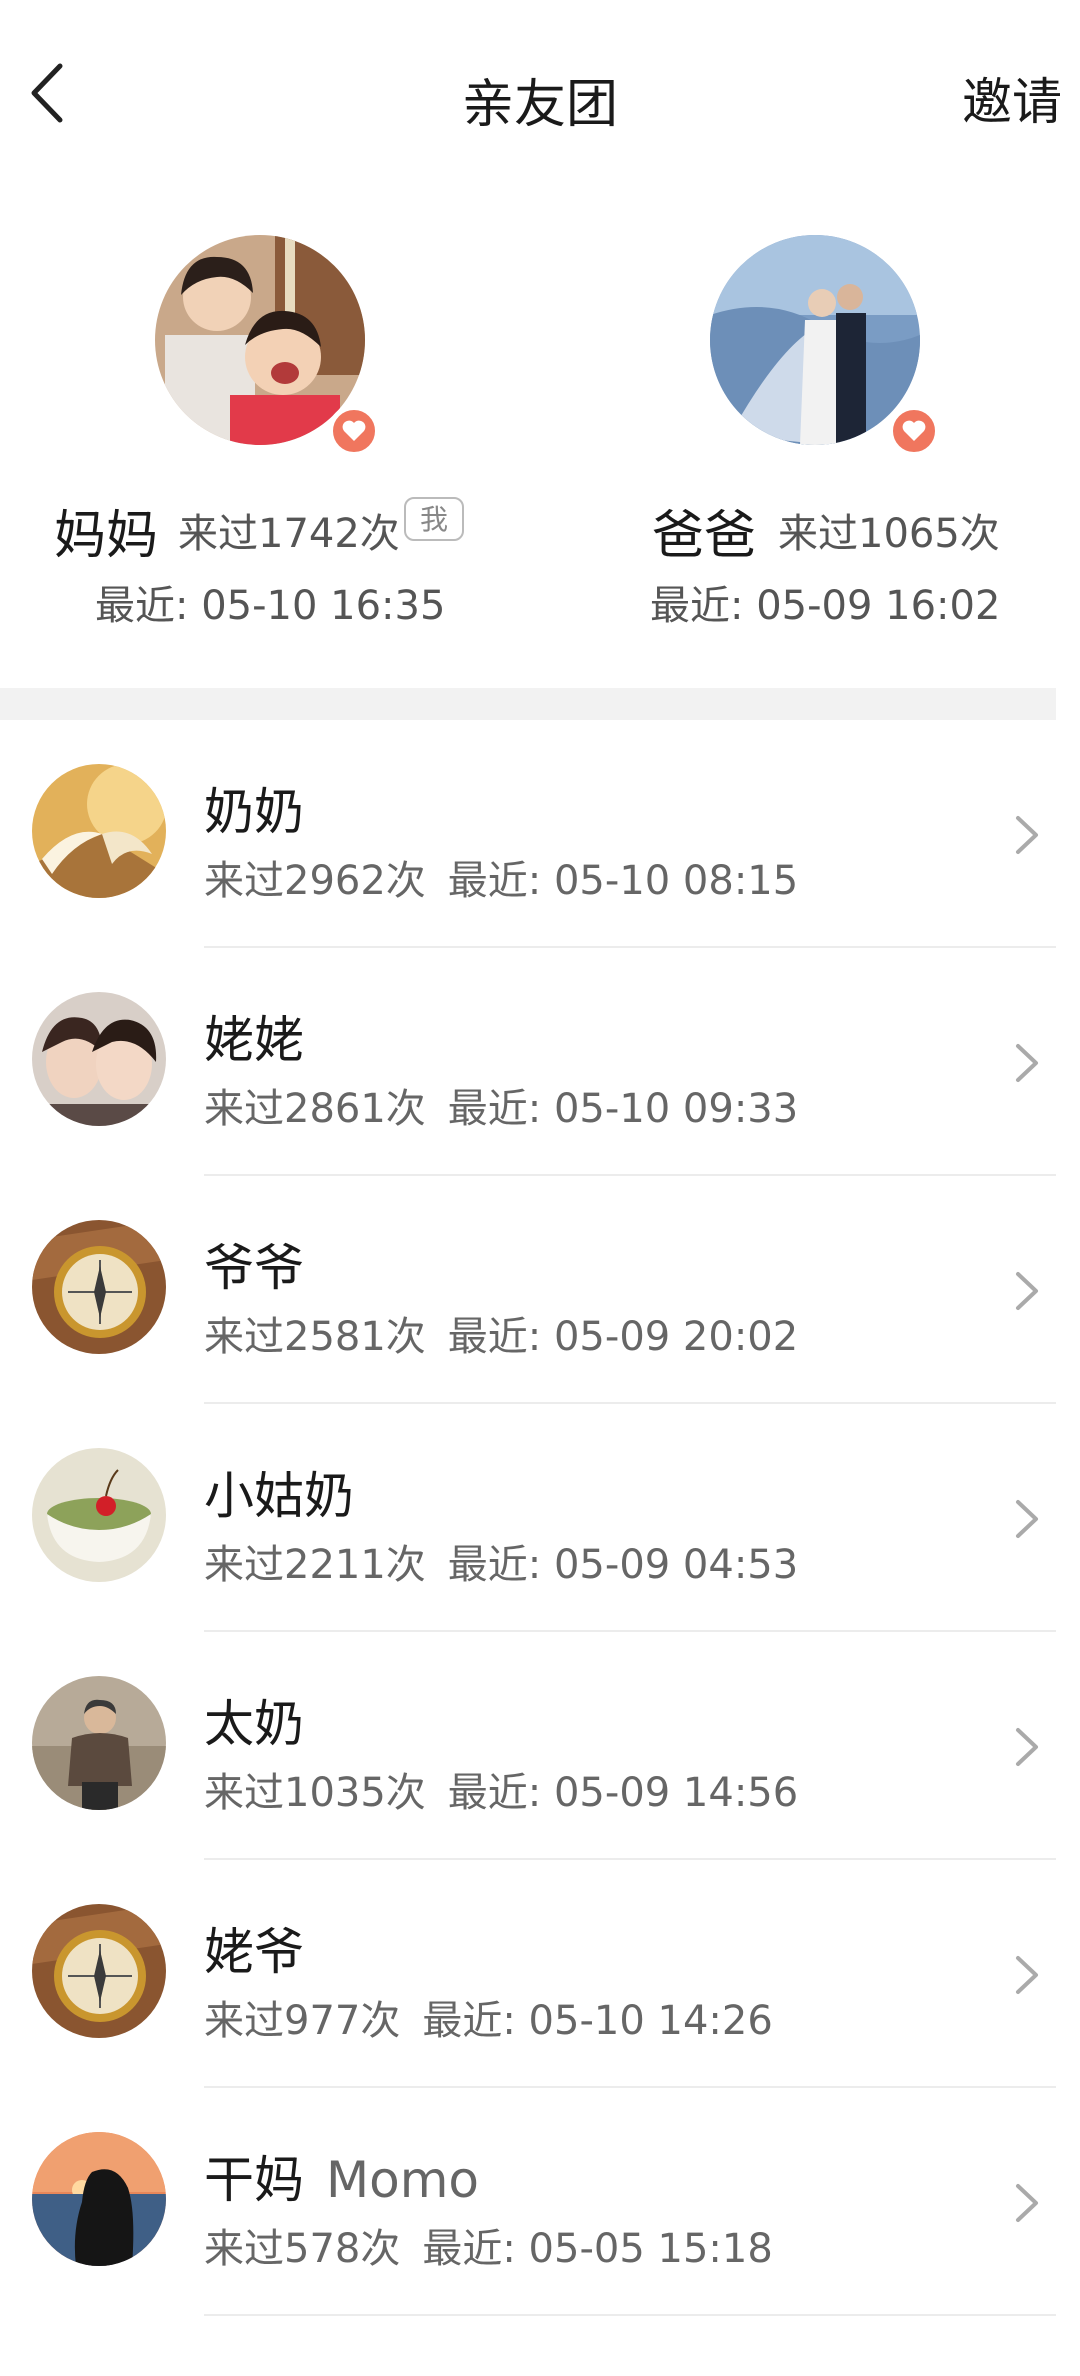 The width and height of the screenshot is (1080, 2376). I want to click on section-divider, so click(528, 704).